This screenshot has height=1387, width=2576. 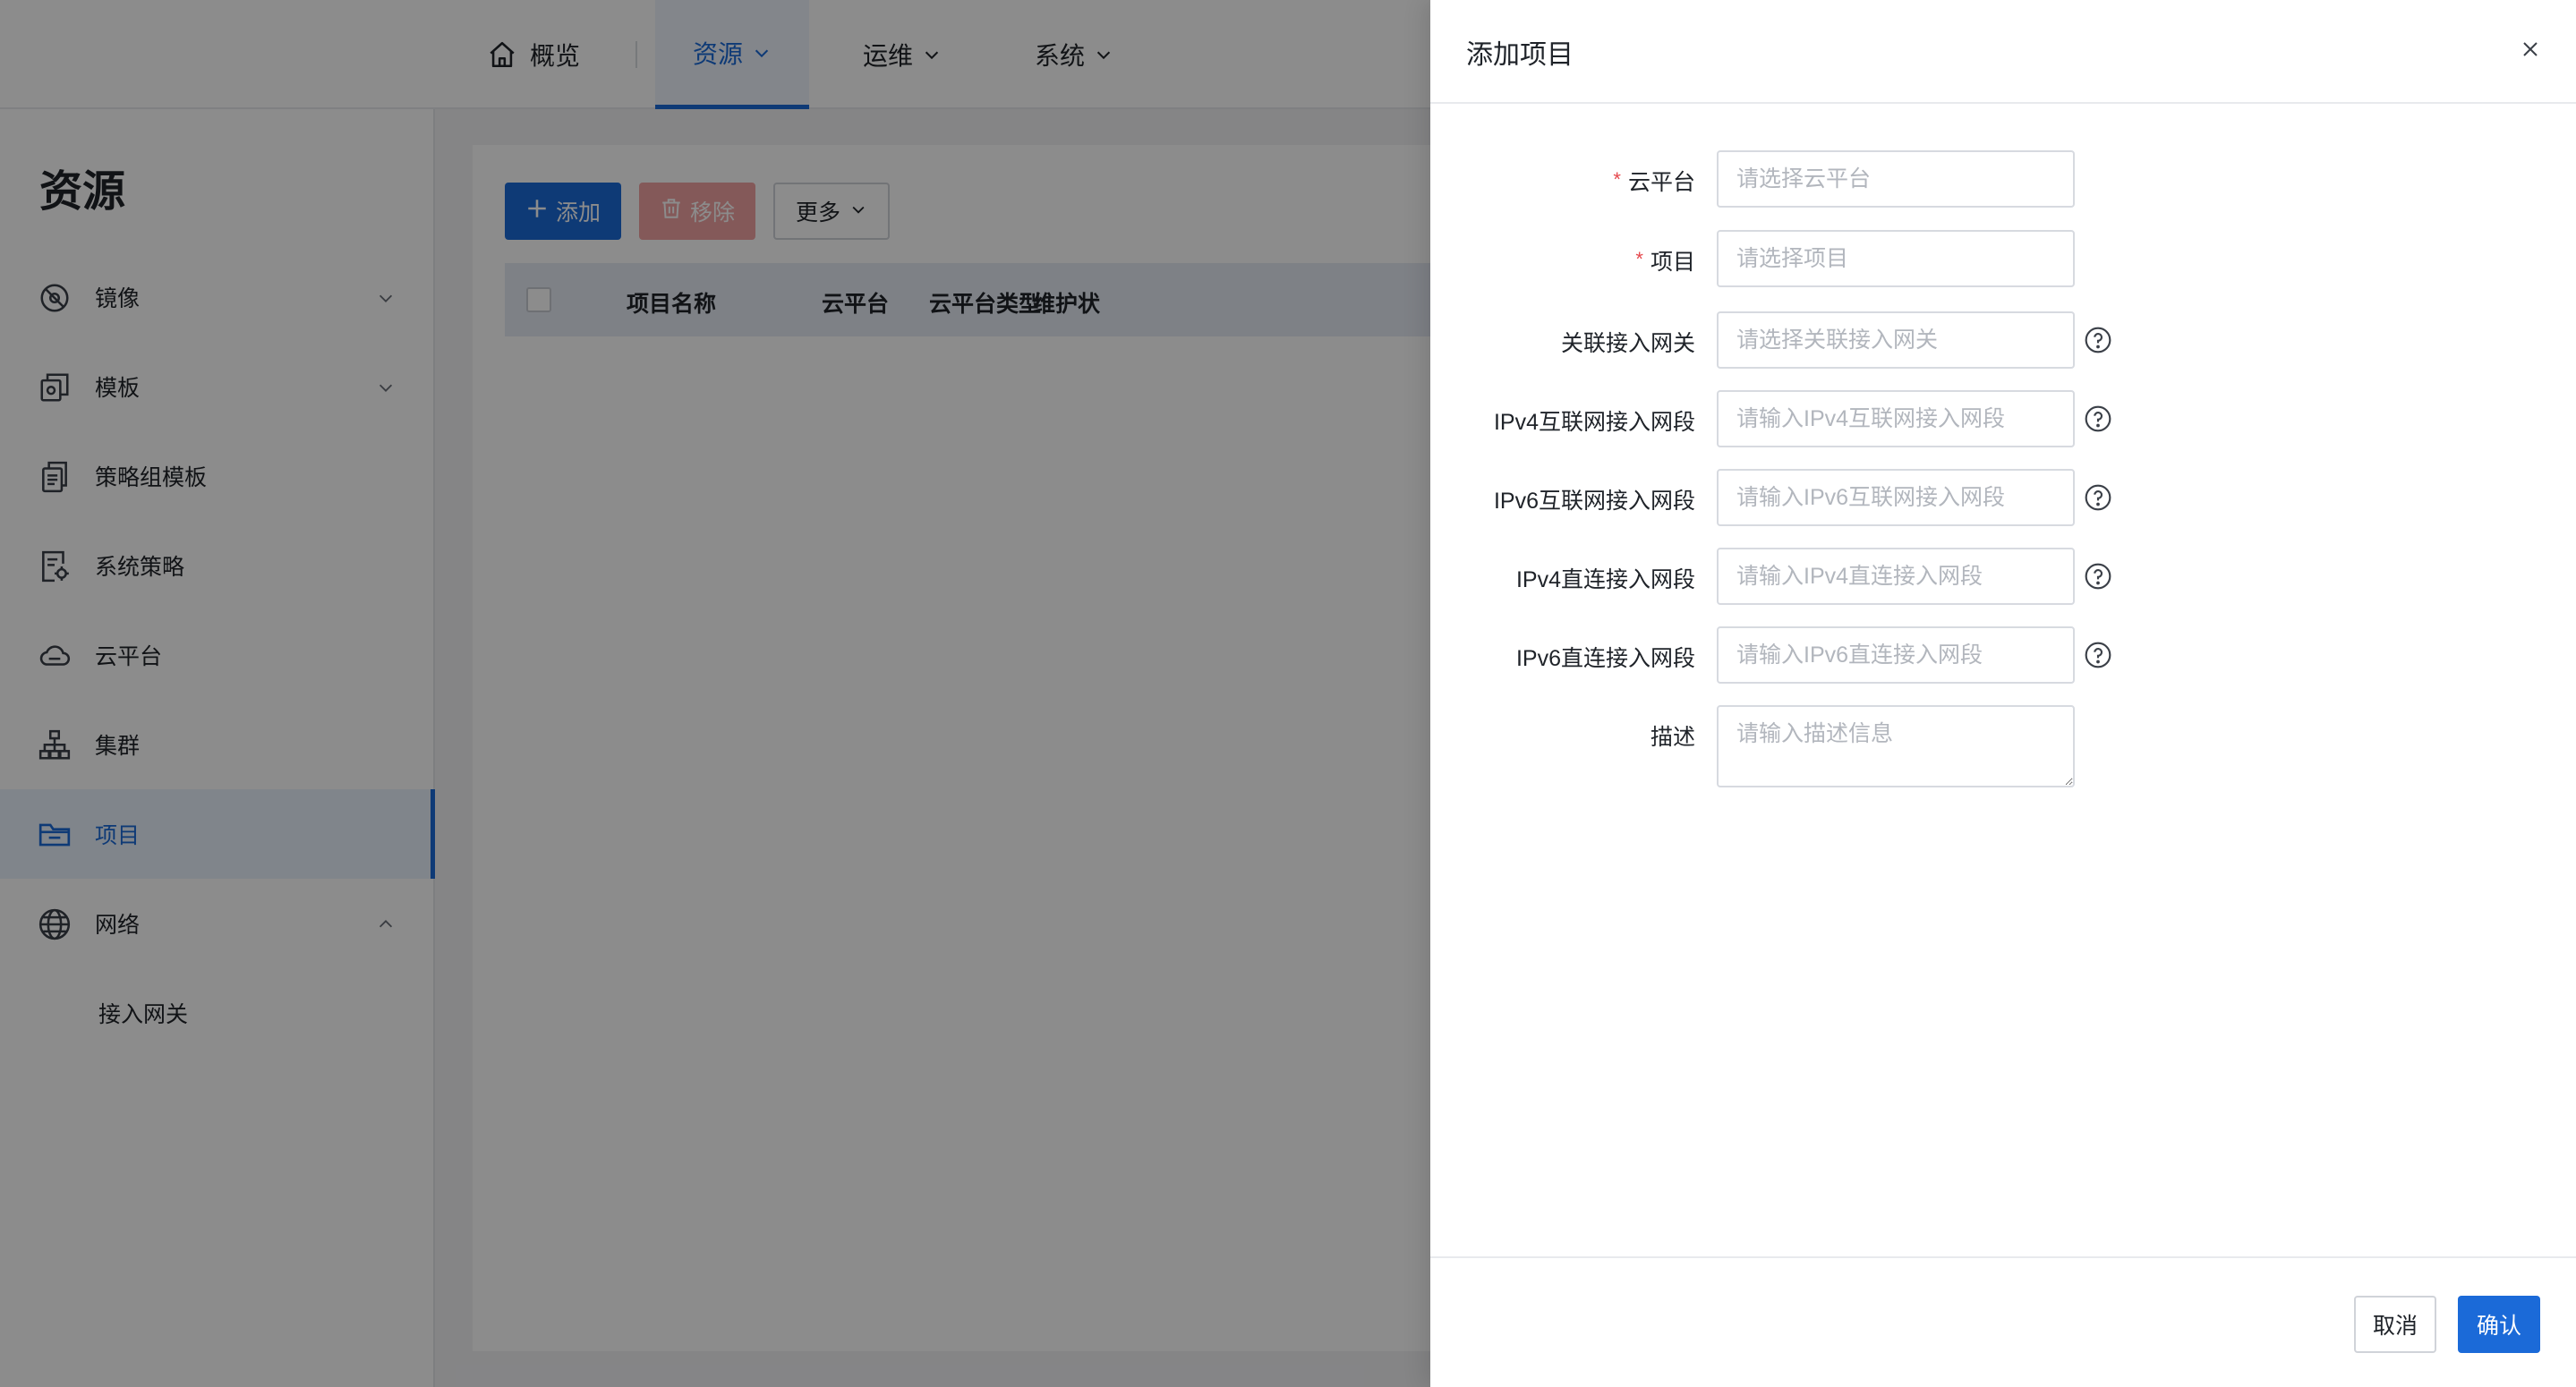 I want to click on form-row-ipv4-internet: IPv4互联网接入网段, so click(x=2003, y=419).